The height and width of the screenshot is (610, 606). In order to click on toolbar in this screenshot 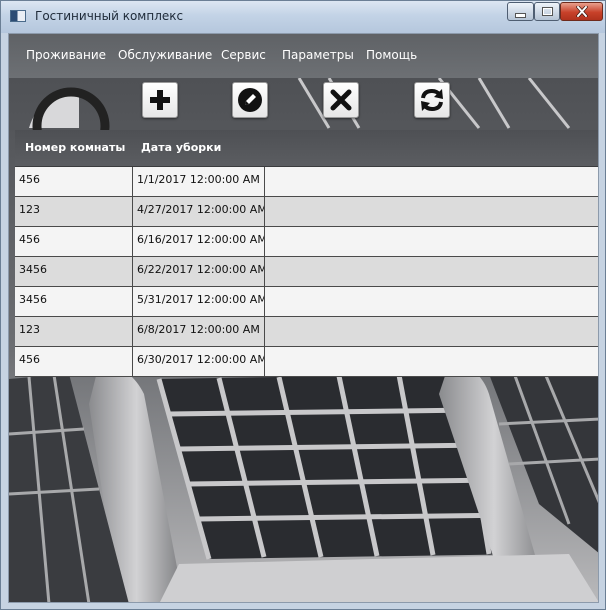, I will do `click(303, 103)`.